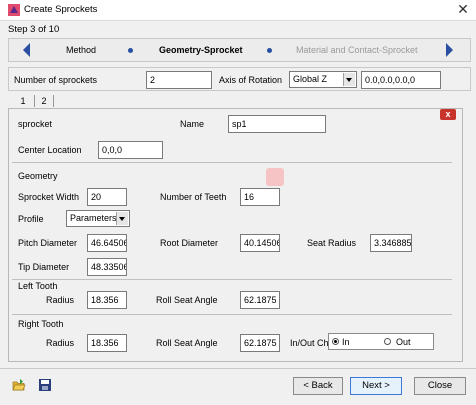 The width and height of the screenshot is (476, 405). Describe the element at coordinates (49, 197) in the screenshot. I see `sprocket-width-label: Sprocket Width` at that location.